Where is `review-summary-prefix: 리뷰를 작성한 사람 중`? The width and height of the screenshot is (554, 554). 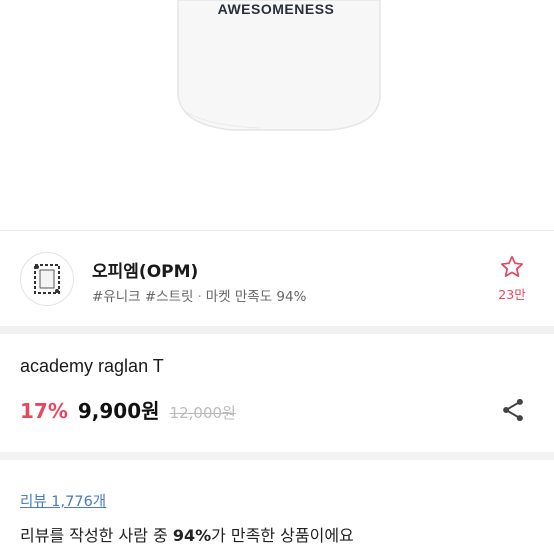 review-summary-prefix: 리뷰를 작성한 사람 중 is located at coordinates (96, 535).